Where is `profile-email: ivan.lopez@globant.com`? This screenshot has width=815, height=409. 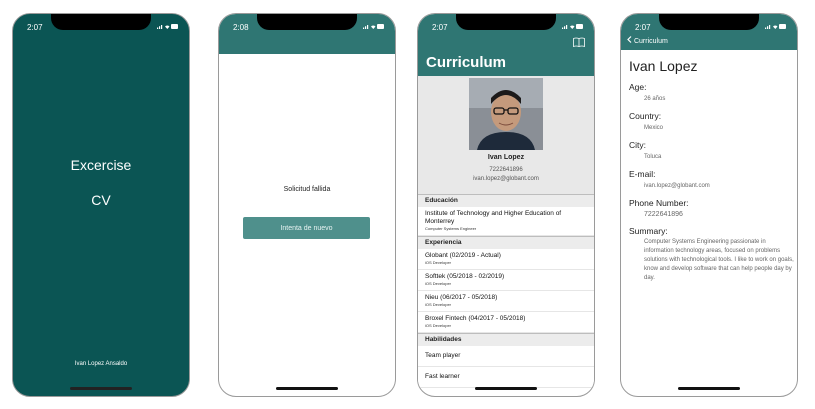
profile-email: ivan.lopez@globant.com is located at coordinates (506, 179).